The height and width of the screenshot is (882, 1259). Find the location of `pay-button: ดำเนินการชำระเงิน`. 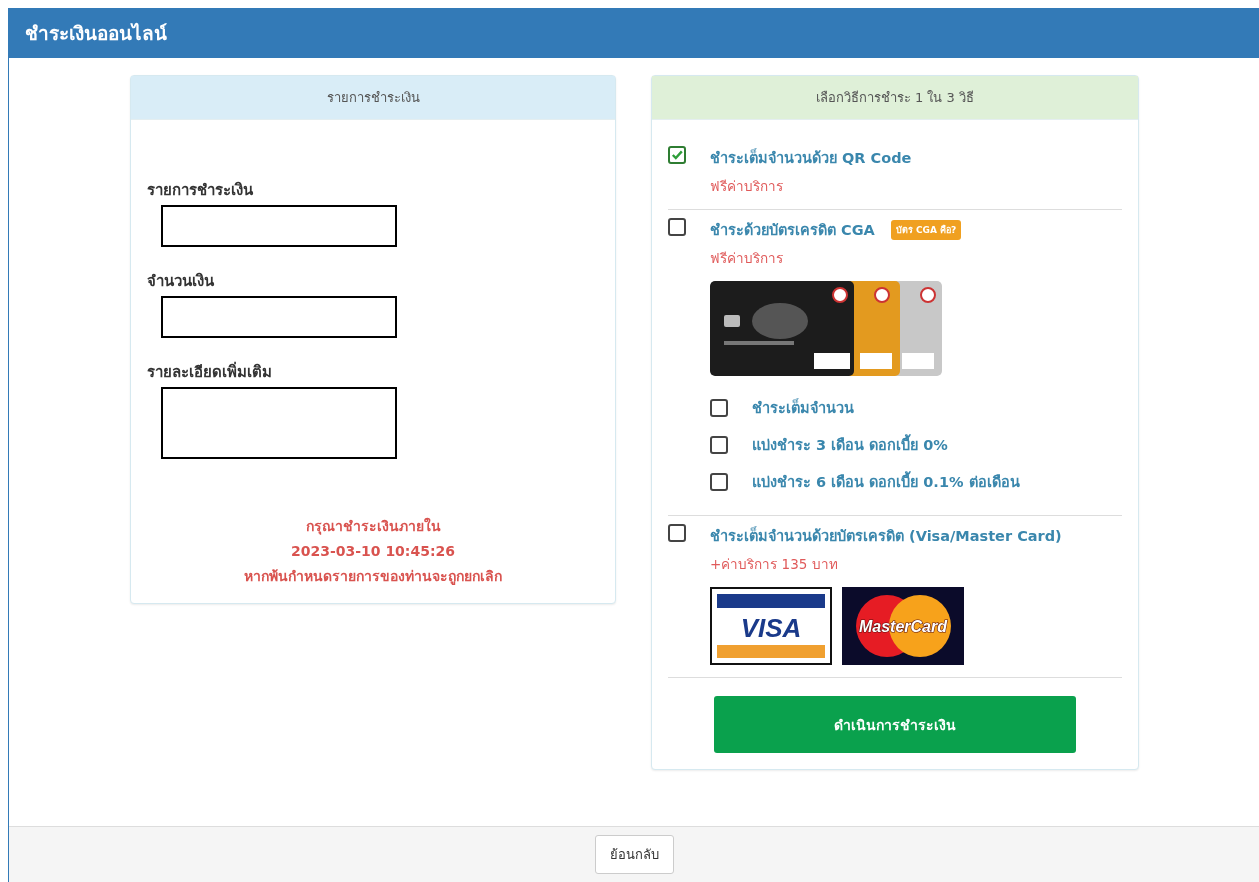

pay-button: ดำเนินการชำระเงิน is located at coordinates (895, 724).